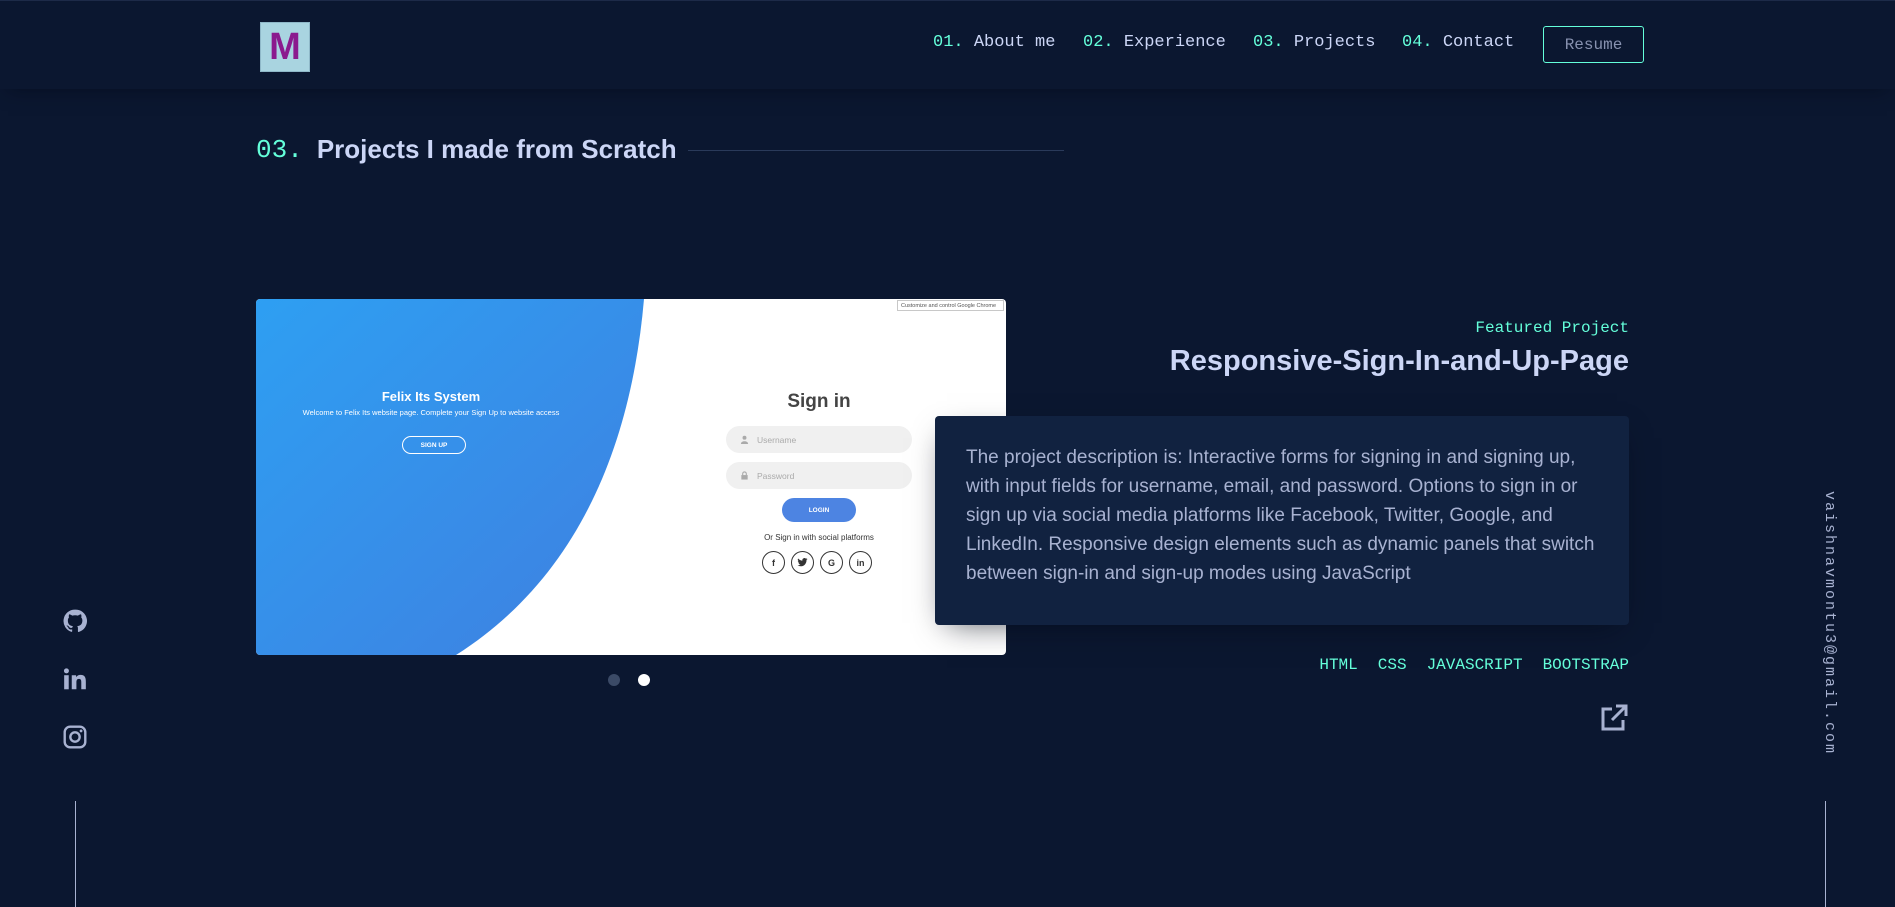 This screenshot has height=907, width=1895. I want to click on email-link: vaishnavmontu3@gmail.com, so click(1828, 623).